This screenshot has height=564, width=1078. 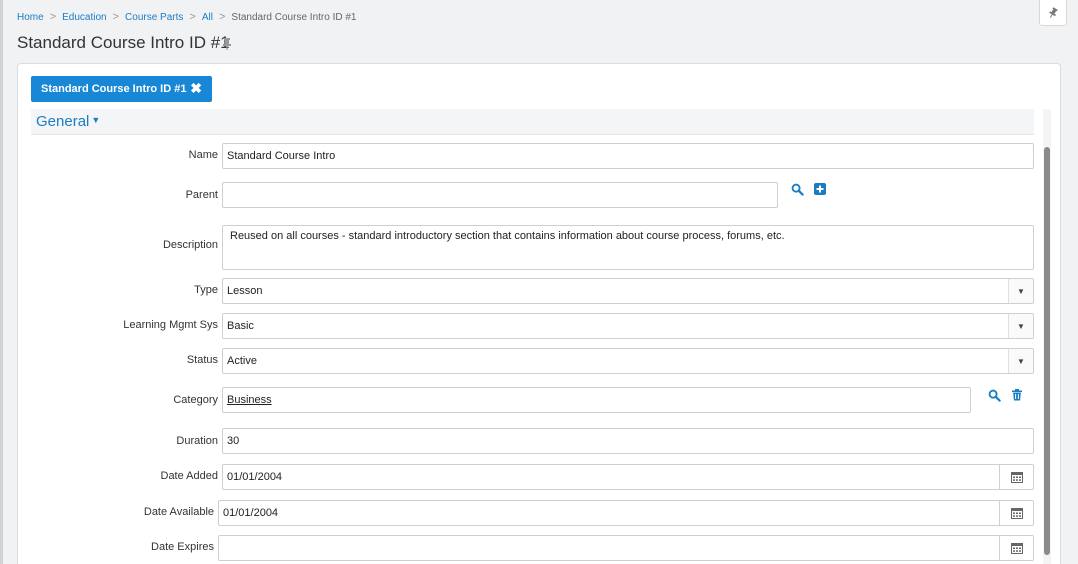 What do you see at coordinates (30, 17) in the screenshot?
I see `breadcrumb-home: Home` at bounding box center [30, 17].